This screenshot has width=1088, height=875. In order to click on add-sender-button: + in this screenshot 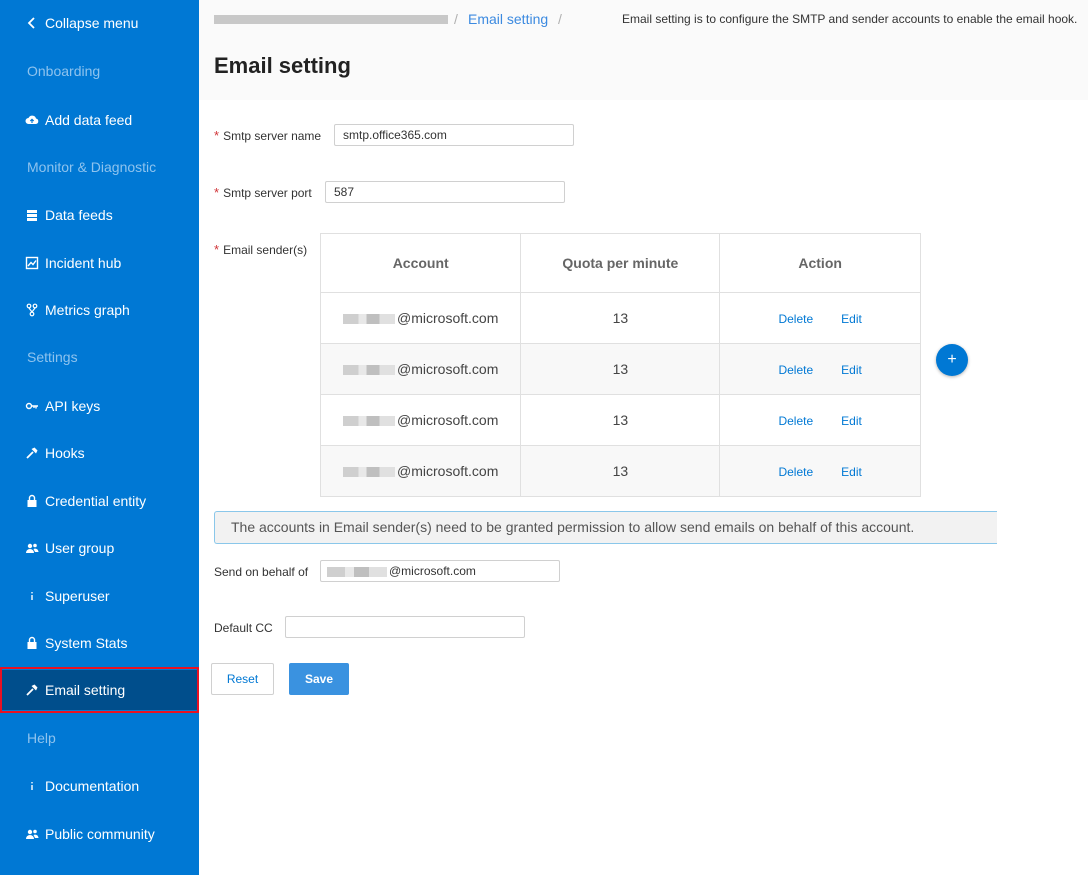, I will do `click(952, 360)`.